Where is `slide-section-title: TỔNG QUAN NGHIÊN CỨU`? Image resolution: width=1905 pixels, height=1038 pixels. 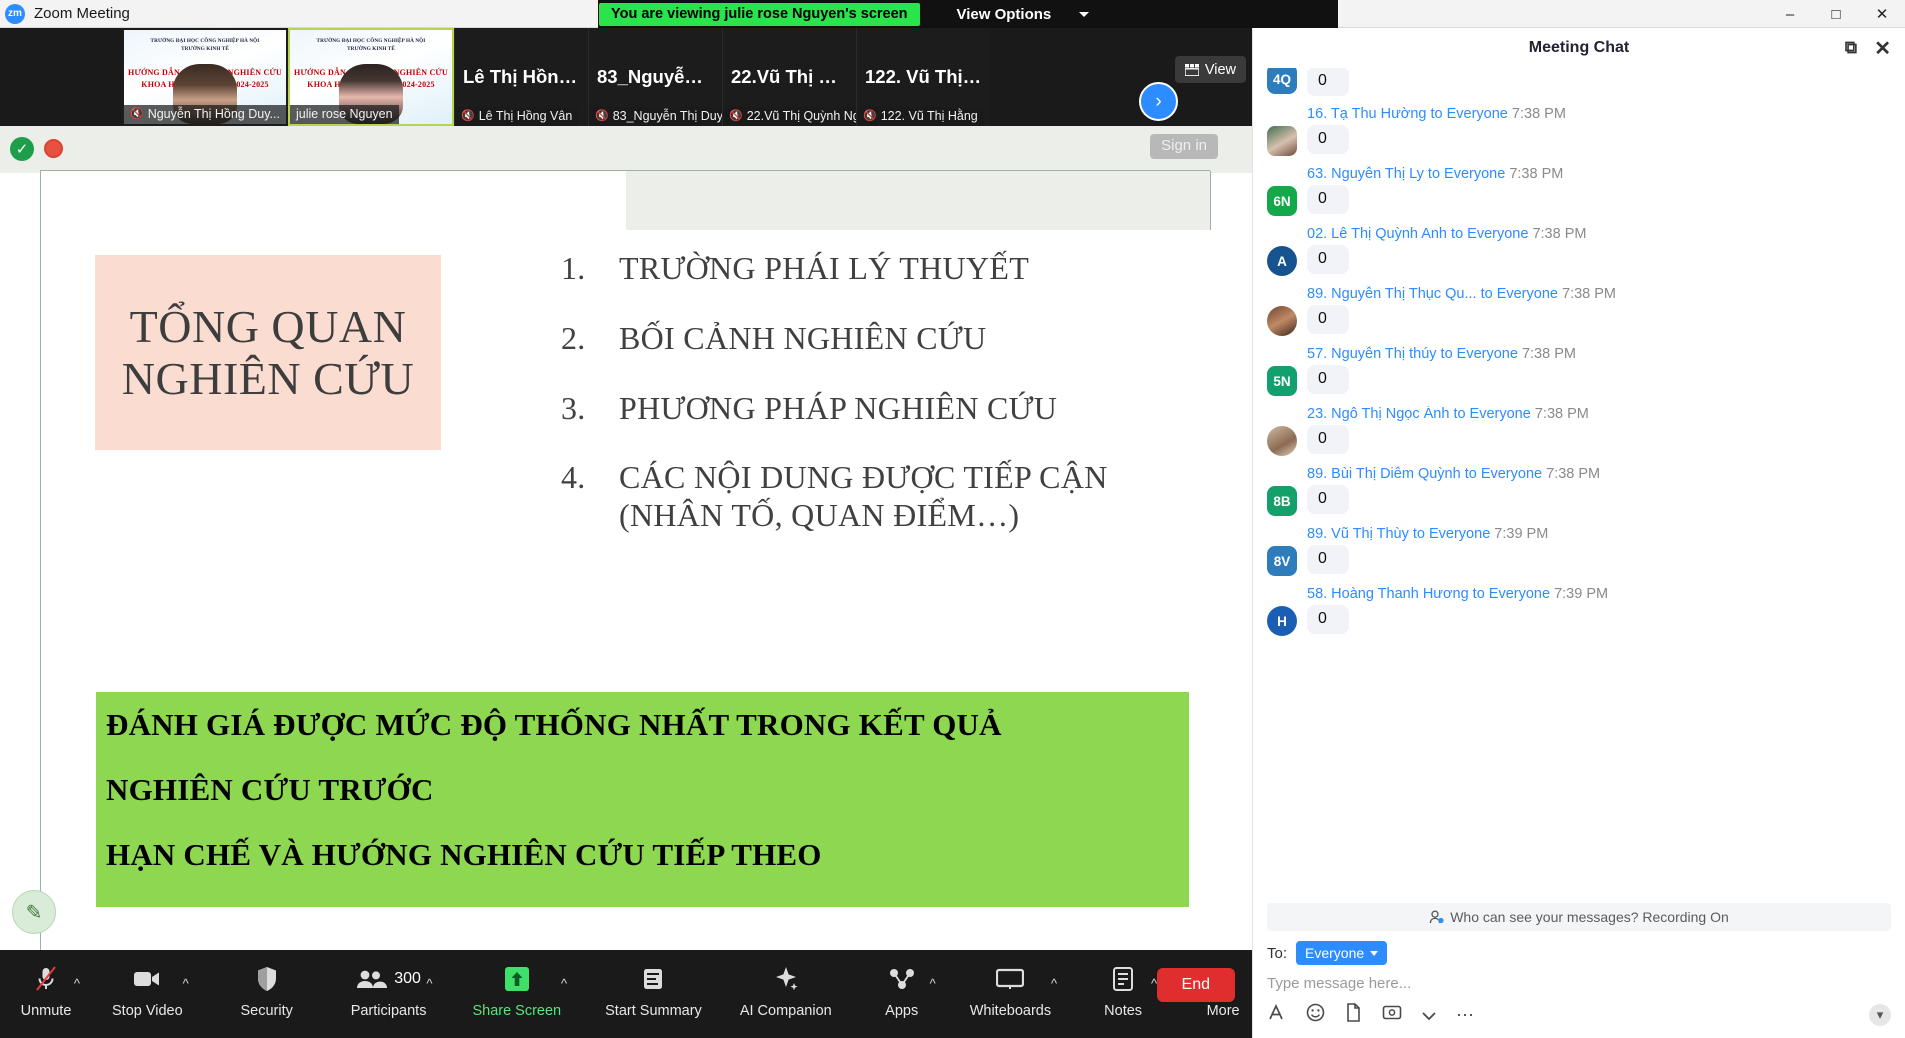
slide-section-title: TỔNG QUAN NGHIÊN CỨU is located at coordinates (268, 352).